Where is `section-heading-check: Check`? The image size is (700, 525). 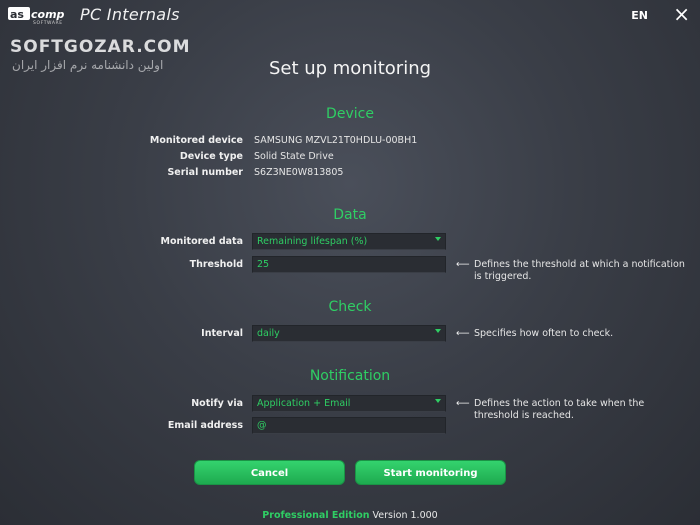 section-heading-check: Check is located at coordinates (350, 307).